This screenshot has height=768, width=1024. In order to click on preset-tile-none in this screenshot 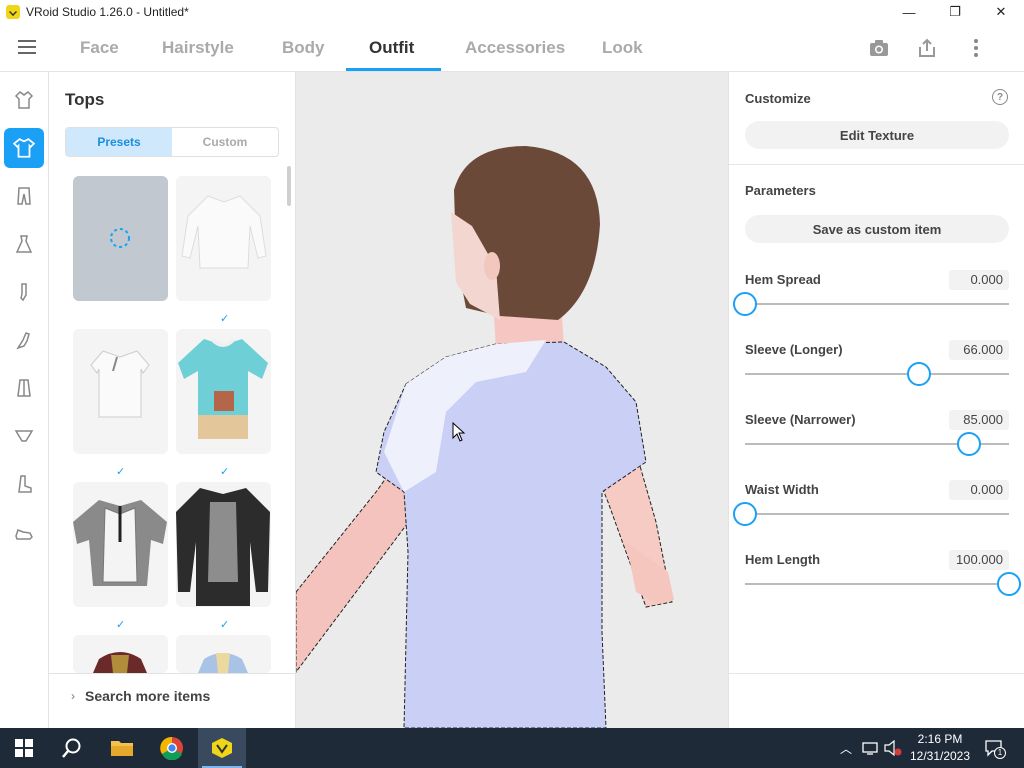, I will do `click(120, 238)`.